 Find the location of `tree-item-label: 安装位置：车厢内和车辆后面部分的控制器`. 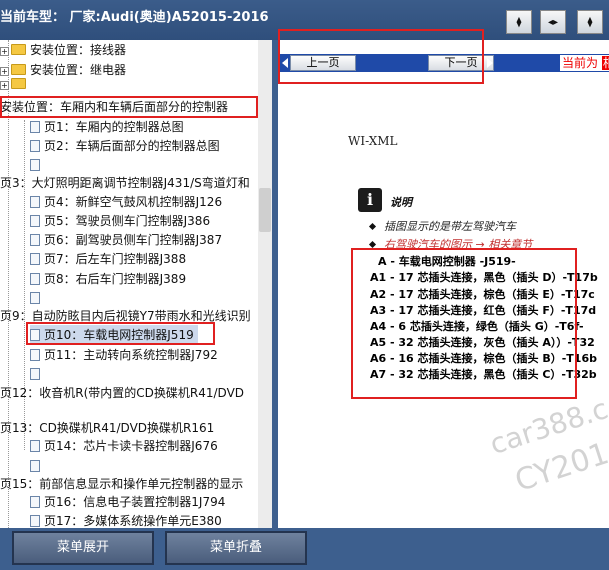

tree-item-label: 安装位置：车厢内和车辆后面部分的控制器 is located at coordinates (114, 107).